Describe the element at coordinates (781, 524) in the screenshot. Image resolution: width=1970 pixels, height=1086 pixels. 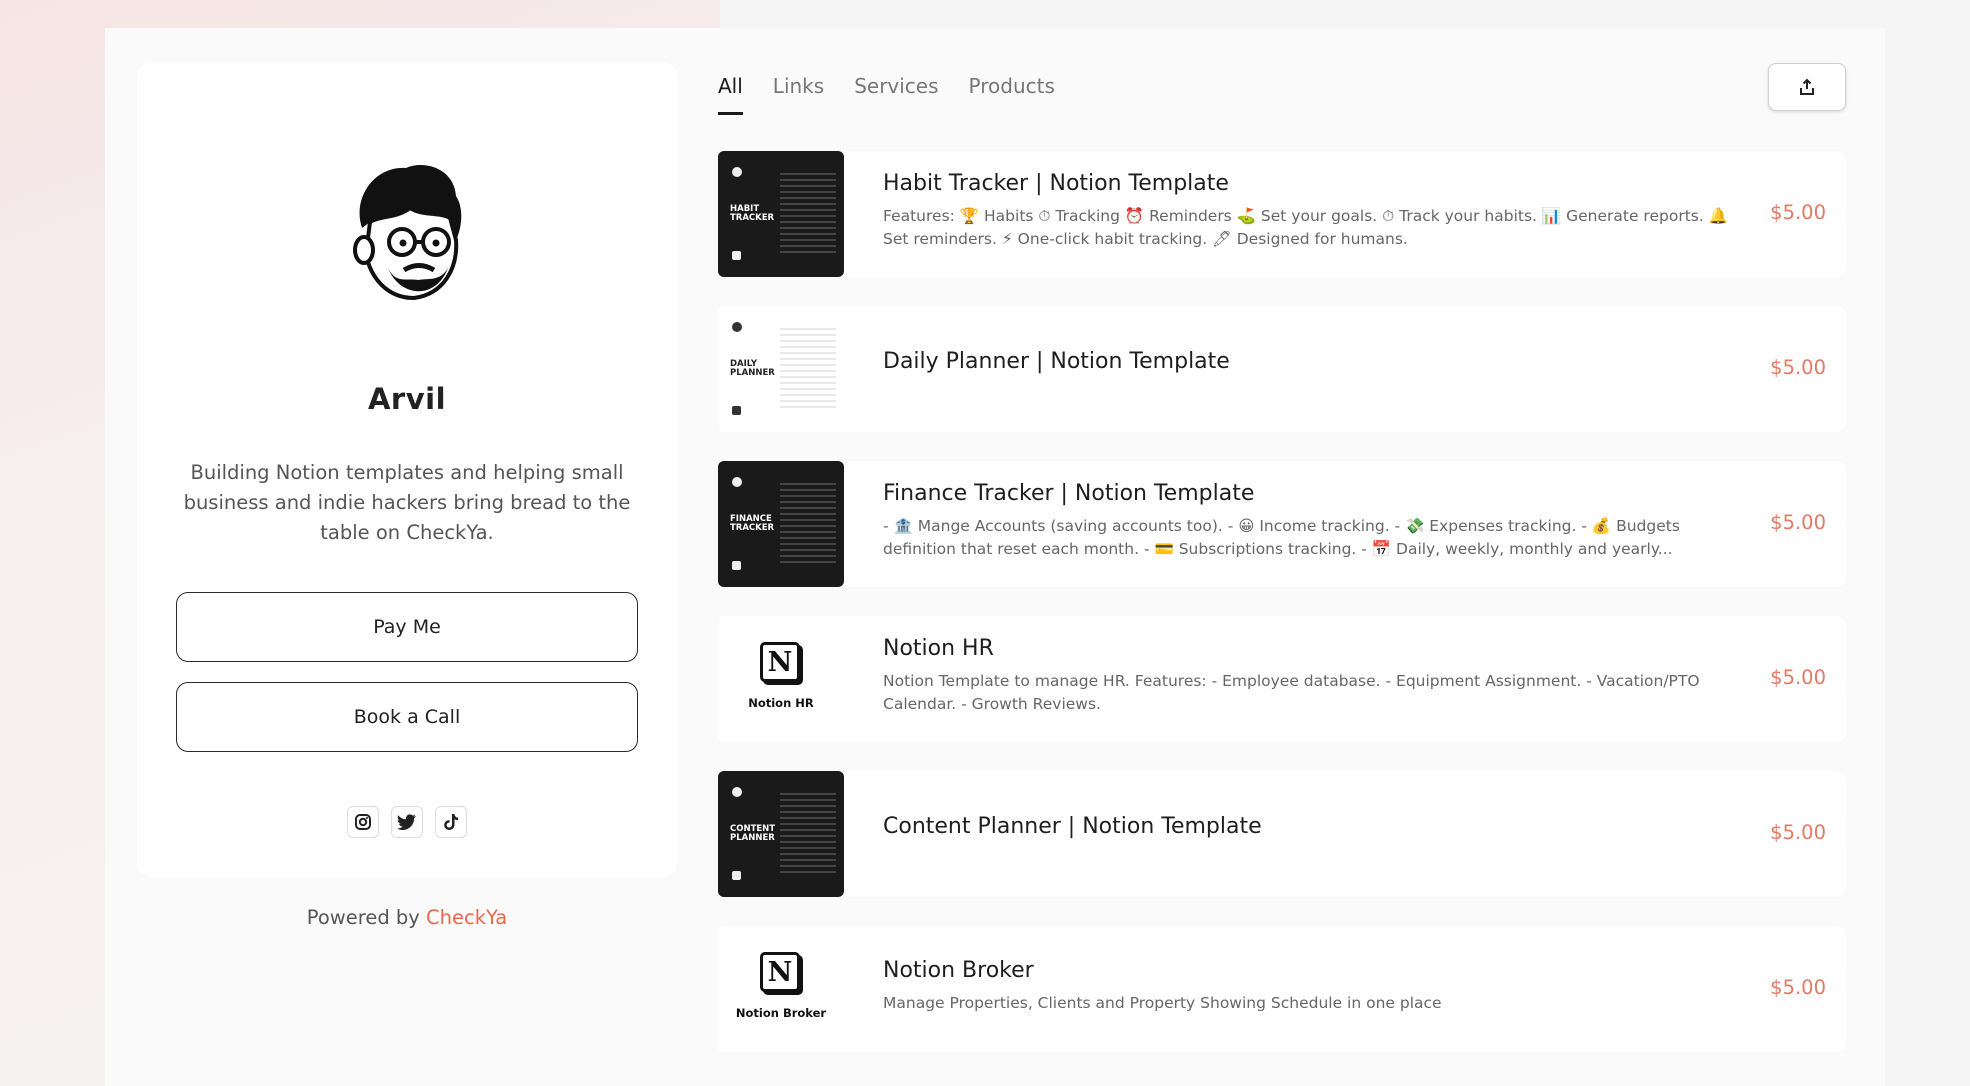
I see `product-thumbnail: FINANCE TRACKER` at that location.